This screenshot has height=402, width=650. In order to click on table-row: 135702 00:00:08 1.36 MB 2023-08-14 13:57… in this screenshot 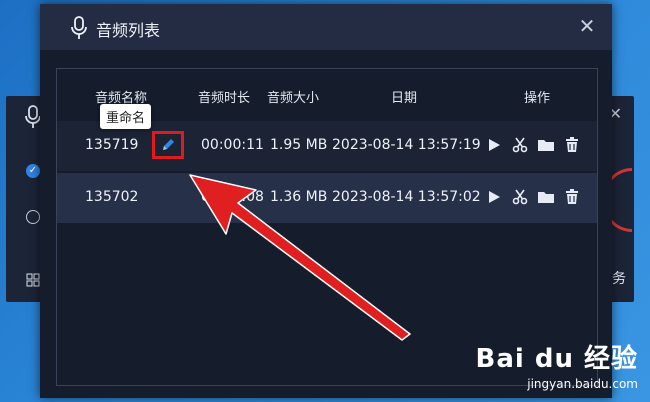, I will do `click(327, 198)`.